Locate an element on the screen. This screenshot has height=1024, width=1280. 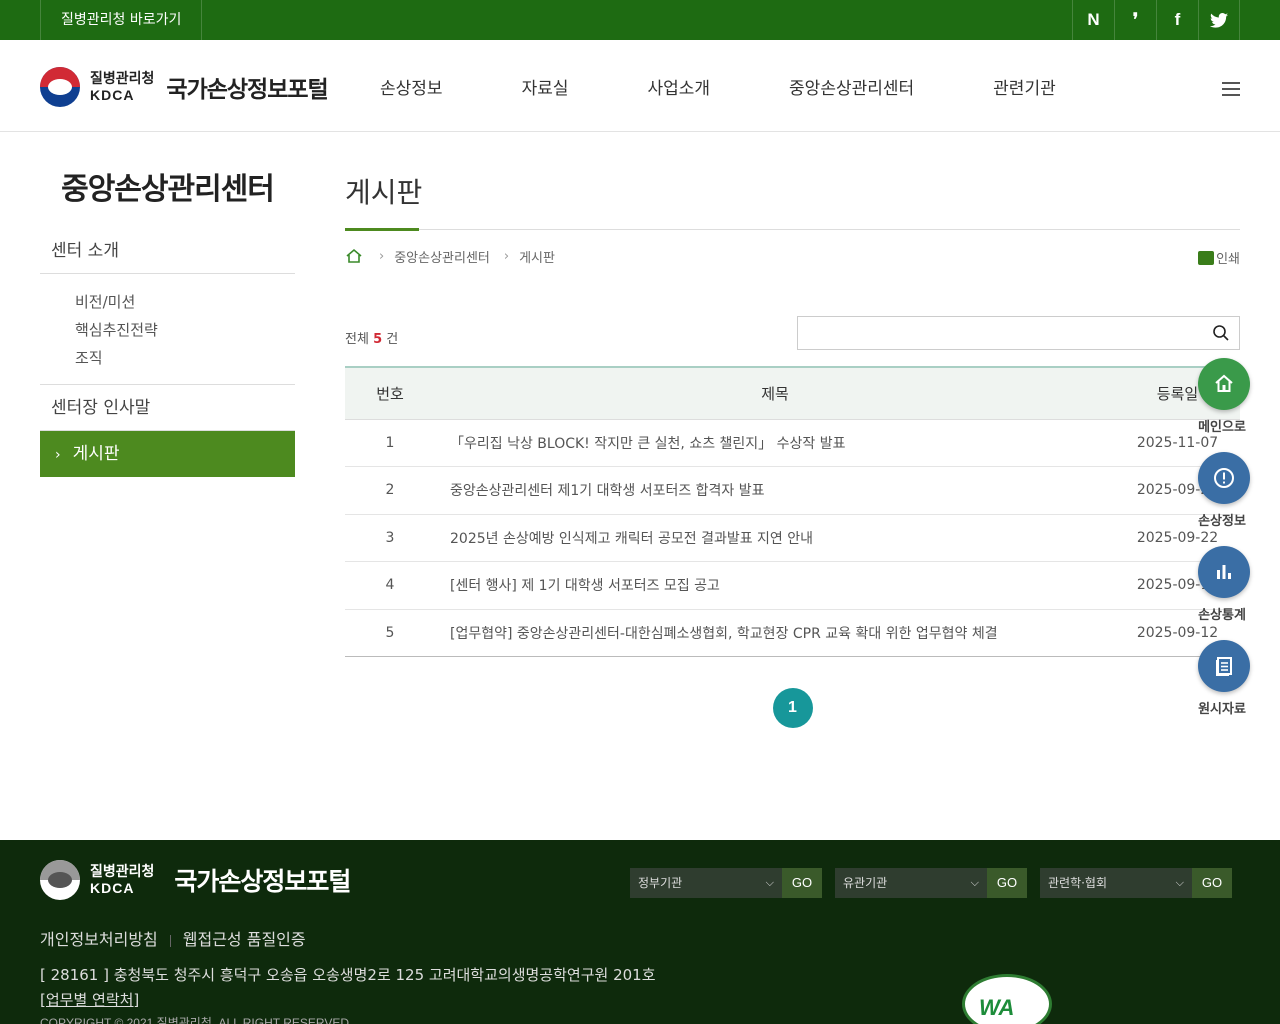
society-select: 관련학·협회 ⌵ GO is located at coordinates (1136, 883).